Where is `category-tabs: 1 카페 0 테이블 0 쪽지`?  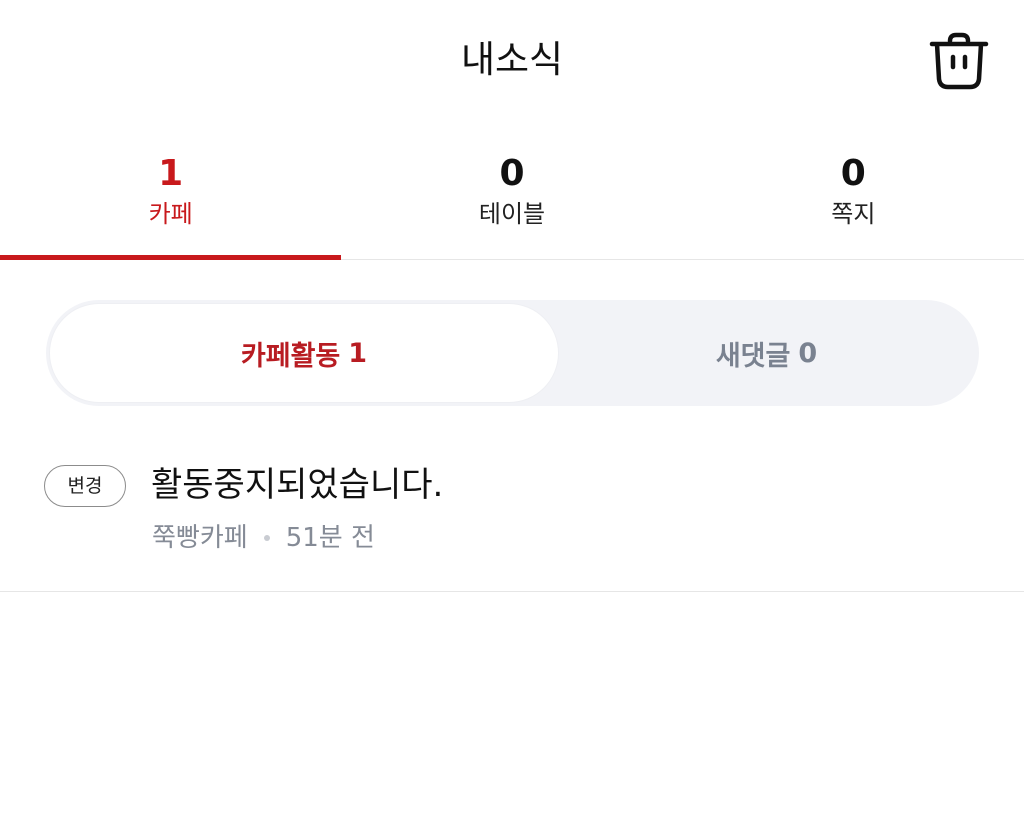 category-tabs: 1 카페 0 테이블 0 쪽지 is located at coordinates (512, 200).